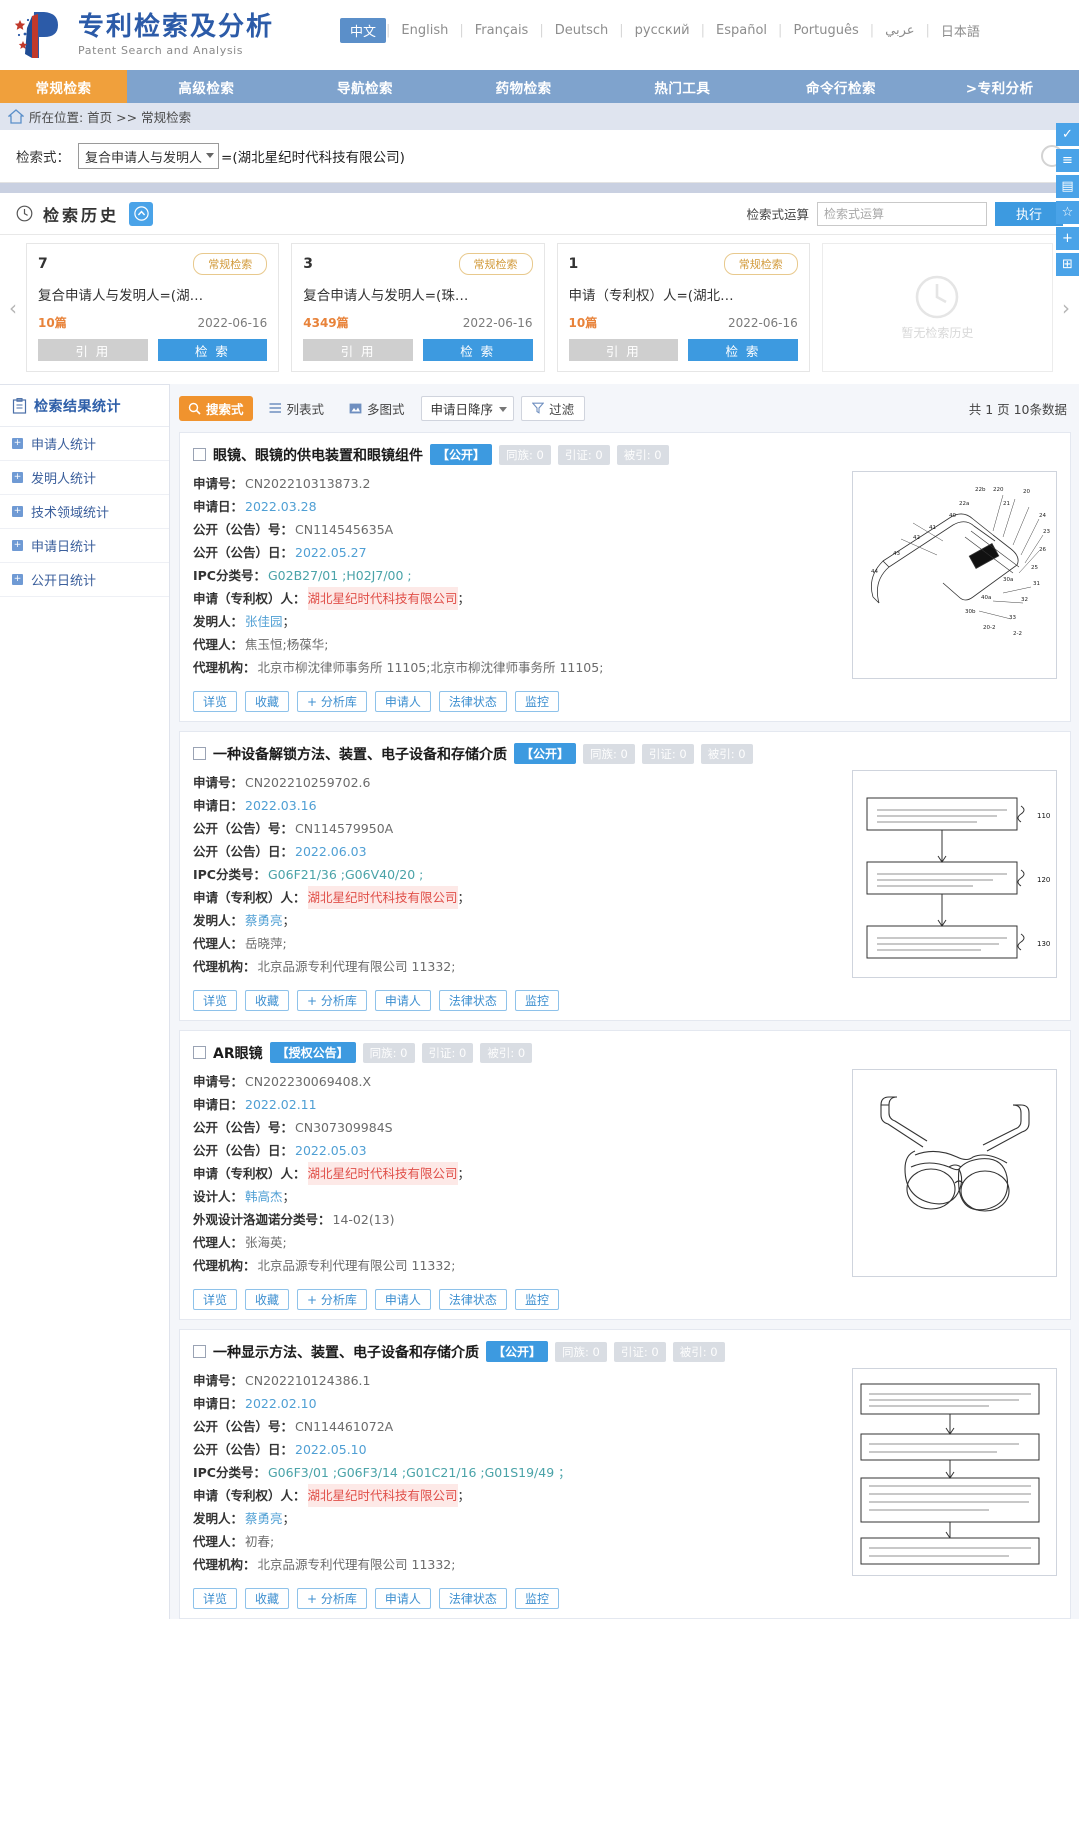 The width and height of the screenshot is (1079, 1846). I want to click on view-mode-grid: 多图式, so click(377, 408).